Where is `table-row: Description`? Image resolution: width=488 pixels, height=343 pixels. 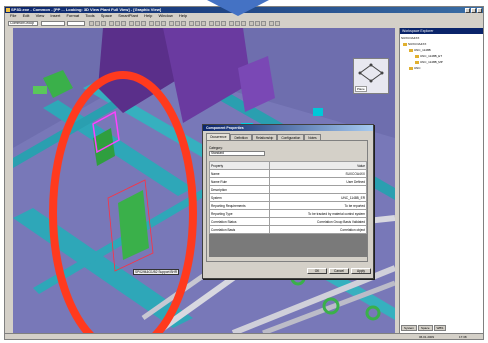
table-row: Description is located at coordinates (287, 189).